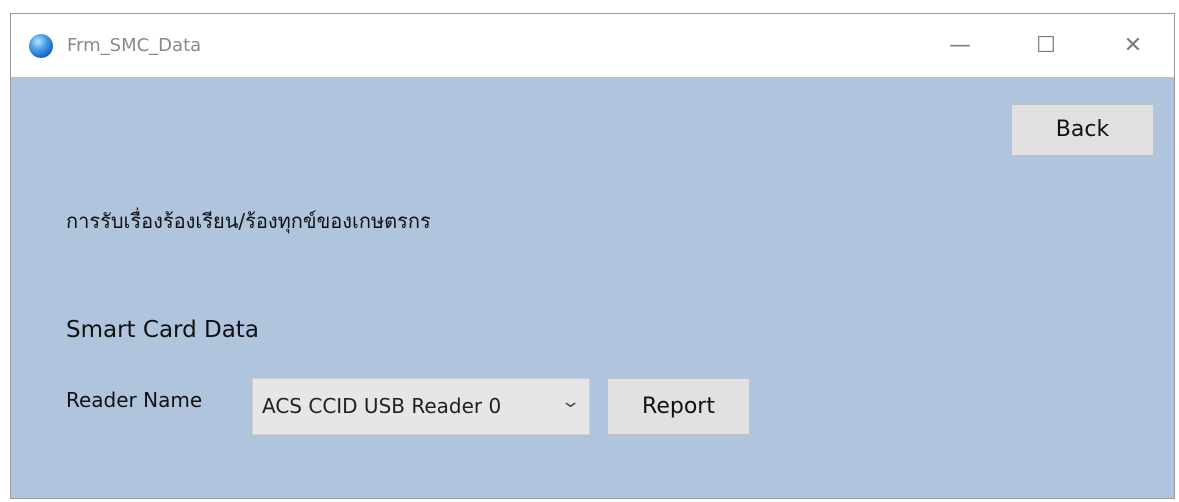  I want to click on reader-name-label: Reader Name, so click(134, 400).